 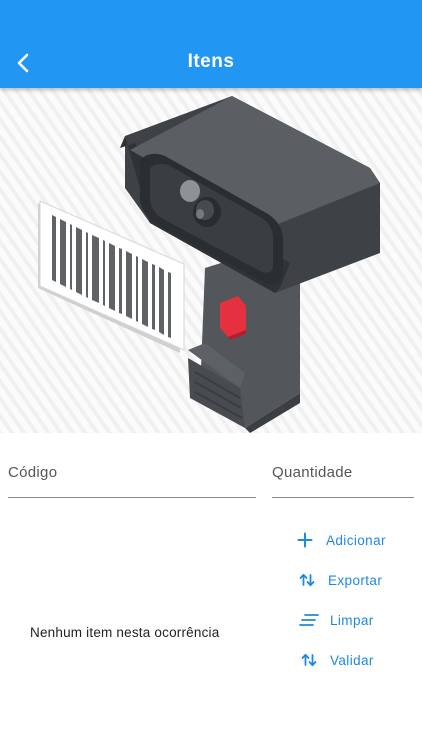 I want to click on code-input, so click(x=132, y=473).